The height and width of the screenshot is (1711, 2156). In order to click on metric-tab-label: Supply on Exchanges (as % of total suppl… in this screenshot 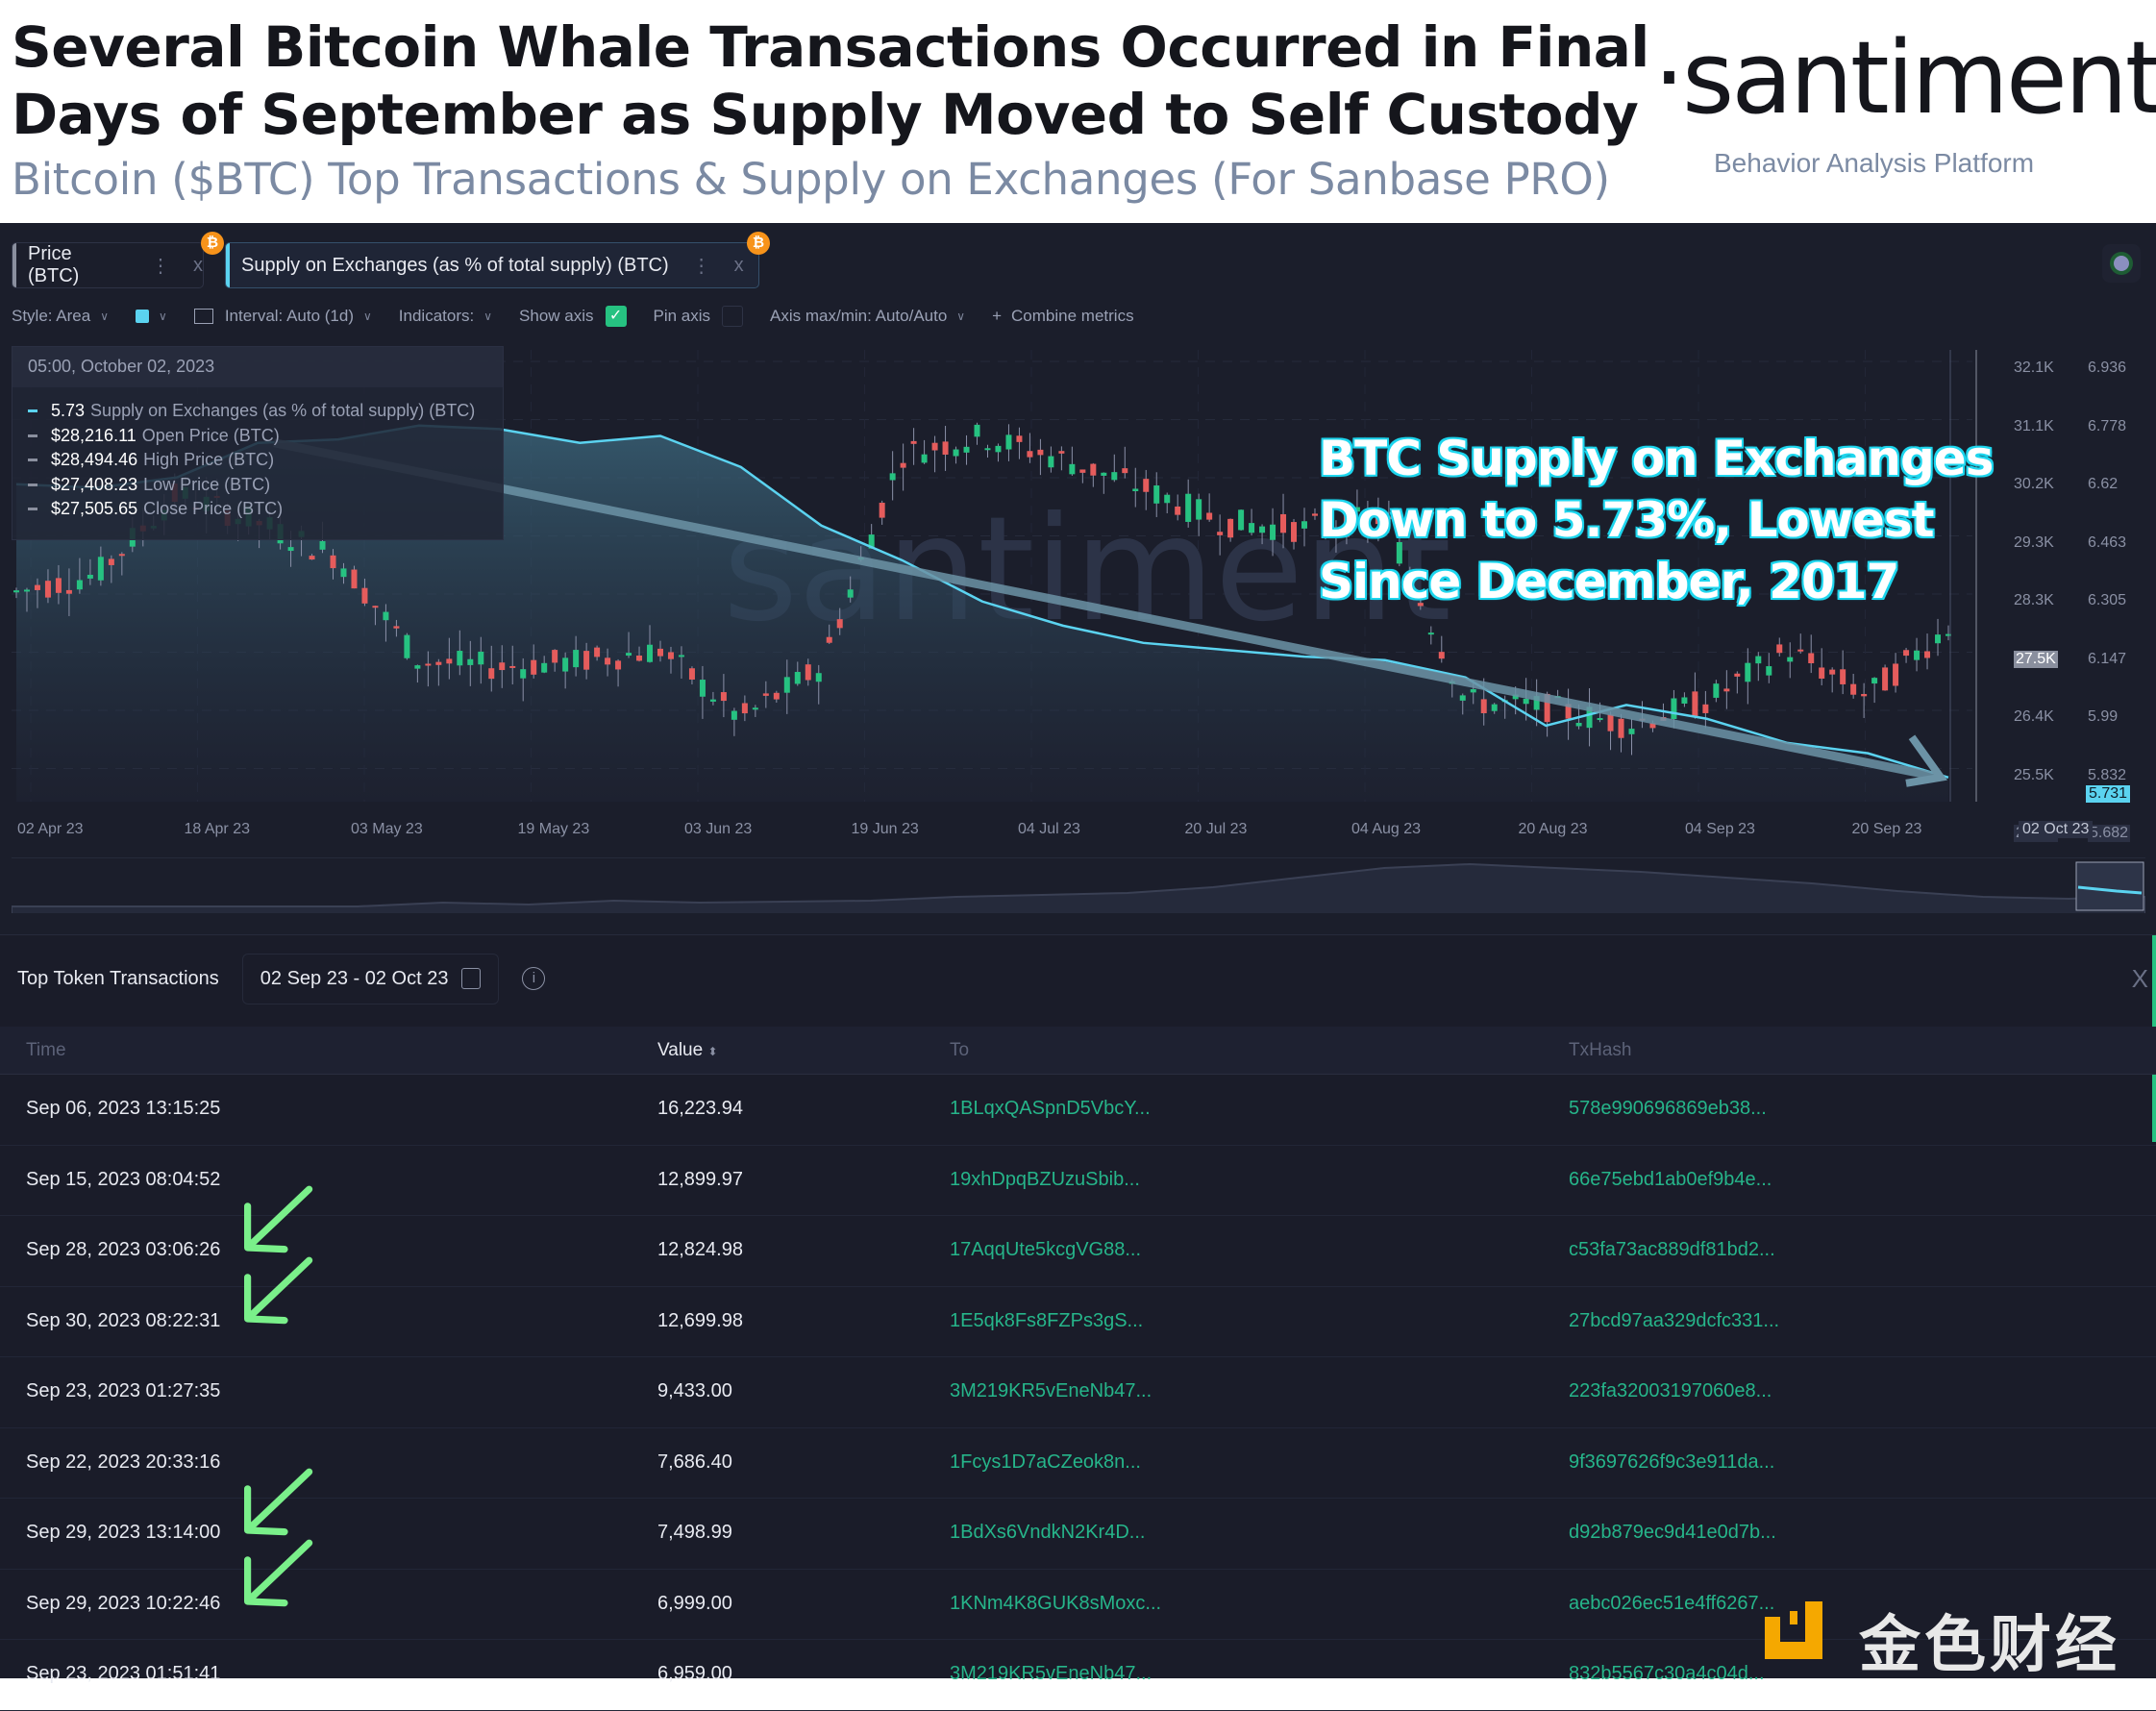, I will do `click(455, 265)`.